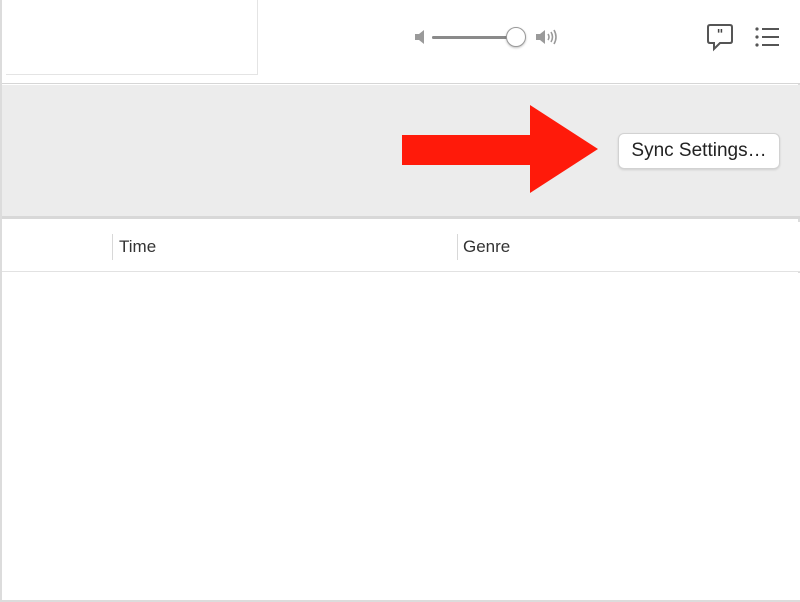 The image size is (800, 602). What do you see at coordinates (401, 247) in the screenshot?
I see `column-header-row: Time Genre` at bounding box center [401, 247].